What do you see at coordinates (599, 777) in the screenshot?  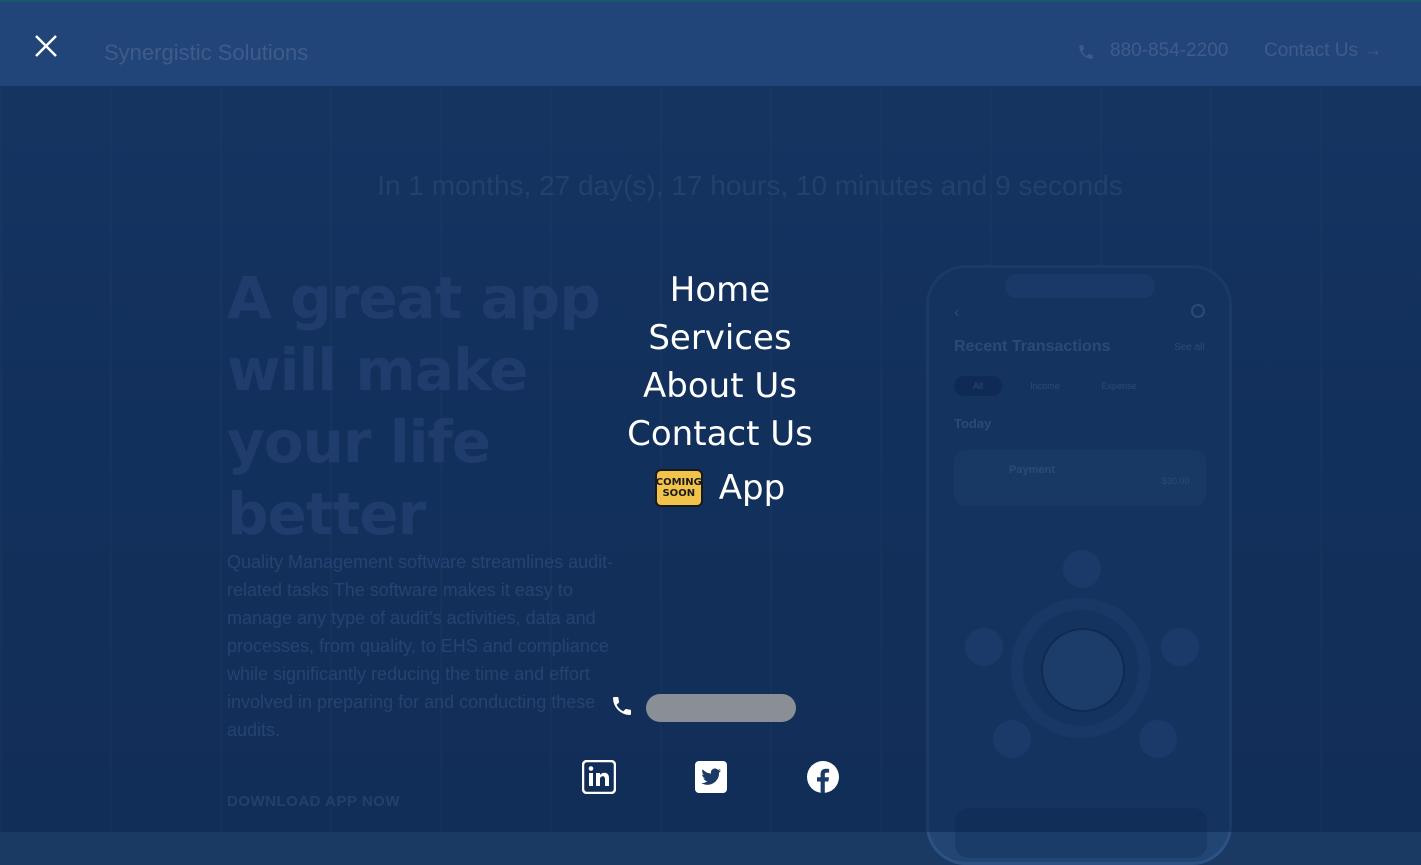 I see `linkedin-icon` at bounding box center [599, 777].